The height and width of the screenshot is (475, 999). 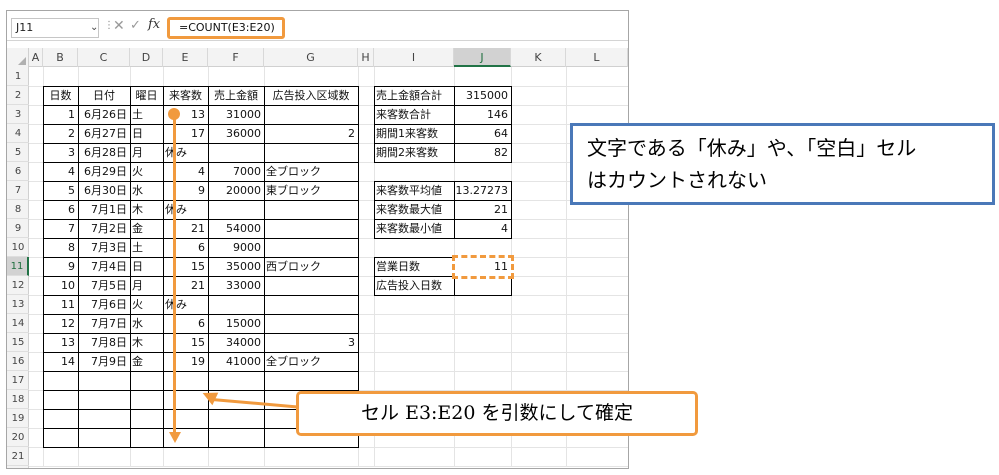 I want to click on table-cell: 東ブロック, so click(x=311, y=191).